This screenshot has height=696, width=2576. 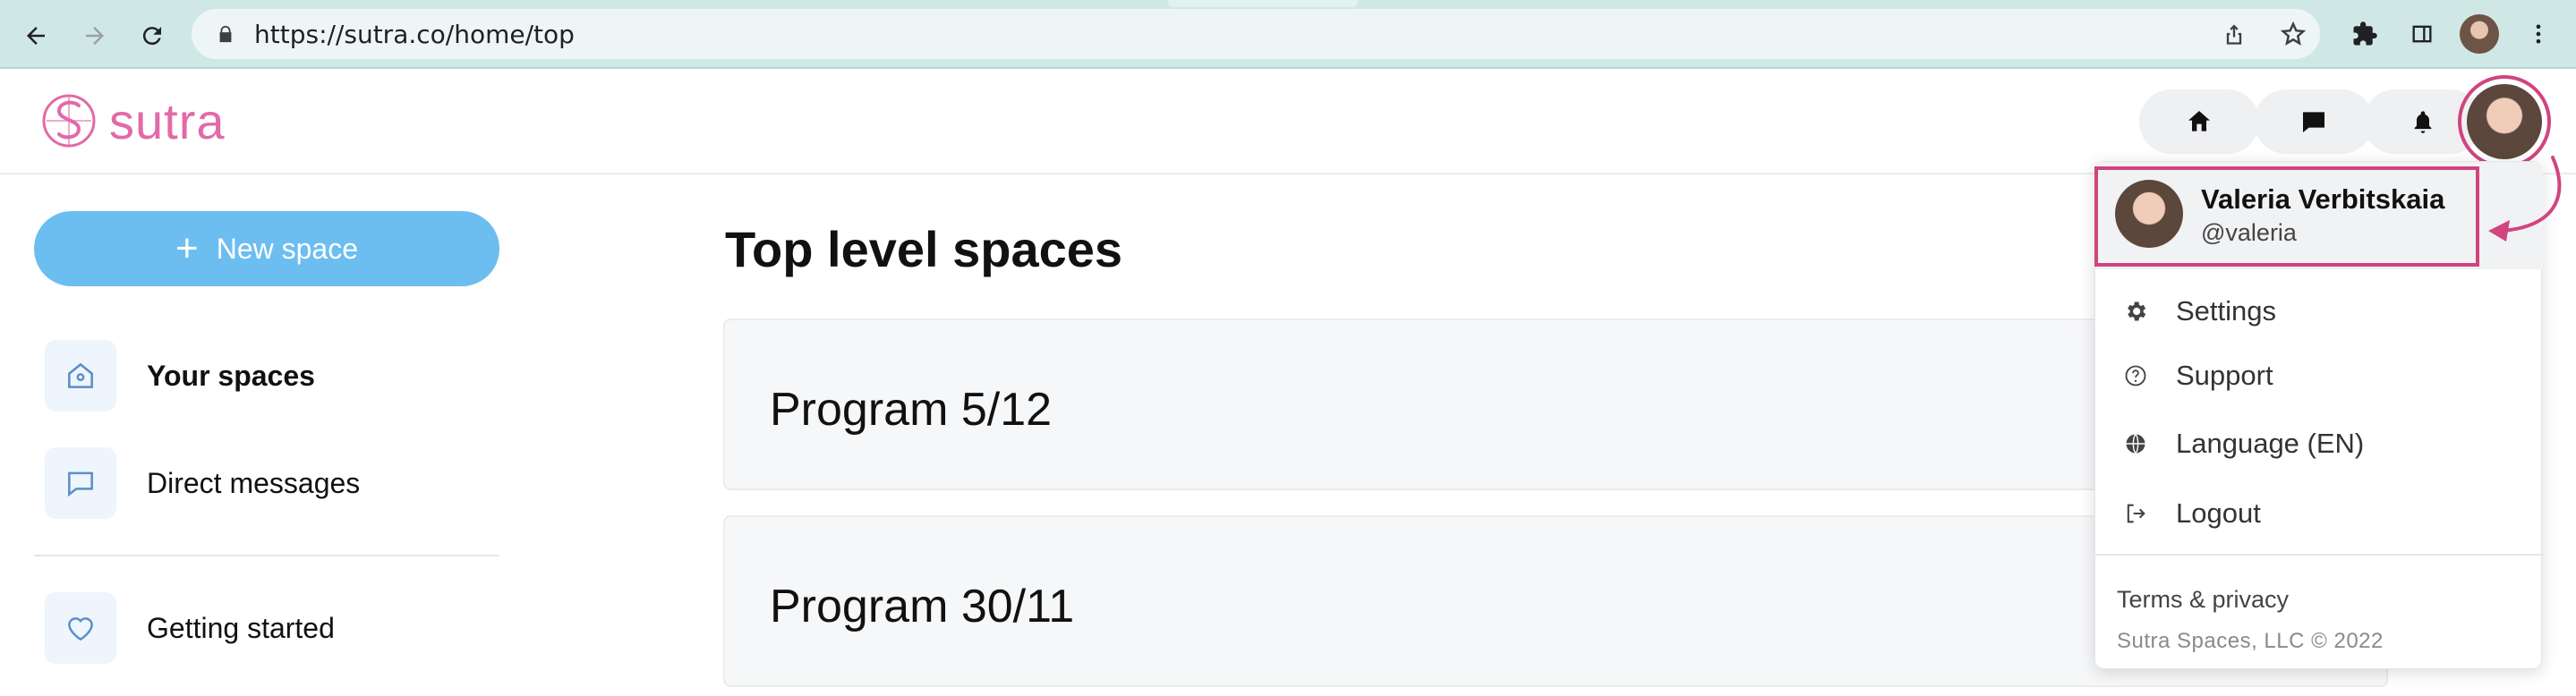 What do you see at coordinates (911, 410) in the screenshot?
I see `space-name: Program 5/12` at bounding box center [911, 410].